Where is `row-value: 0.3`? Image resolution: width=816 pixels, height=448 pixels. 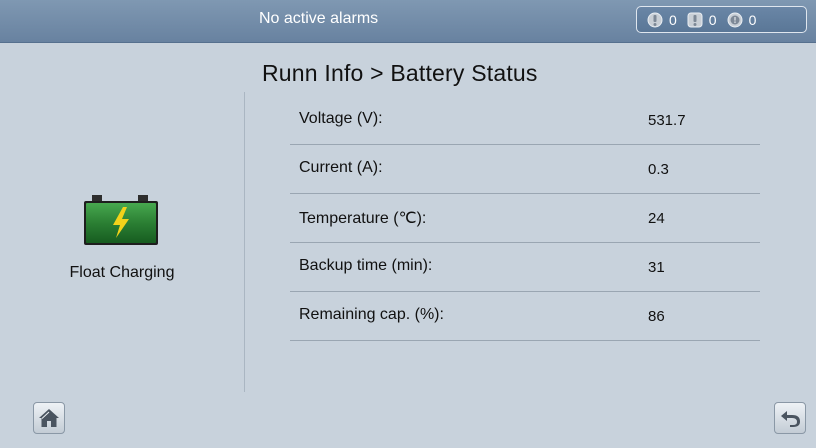
row-value: 0.3 is located at coordinates (658, 169).